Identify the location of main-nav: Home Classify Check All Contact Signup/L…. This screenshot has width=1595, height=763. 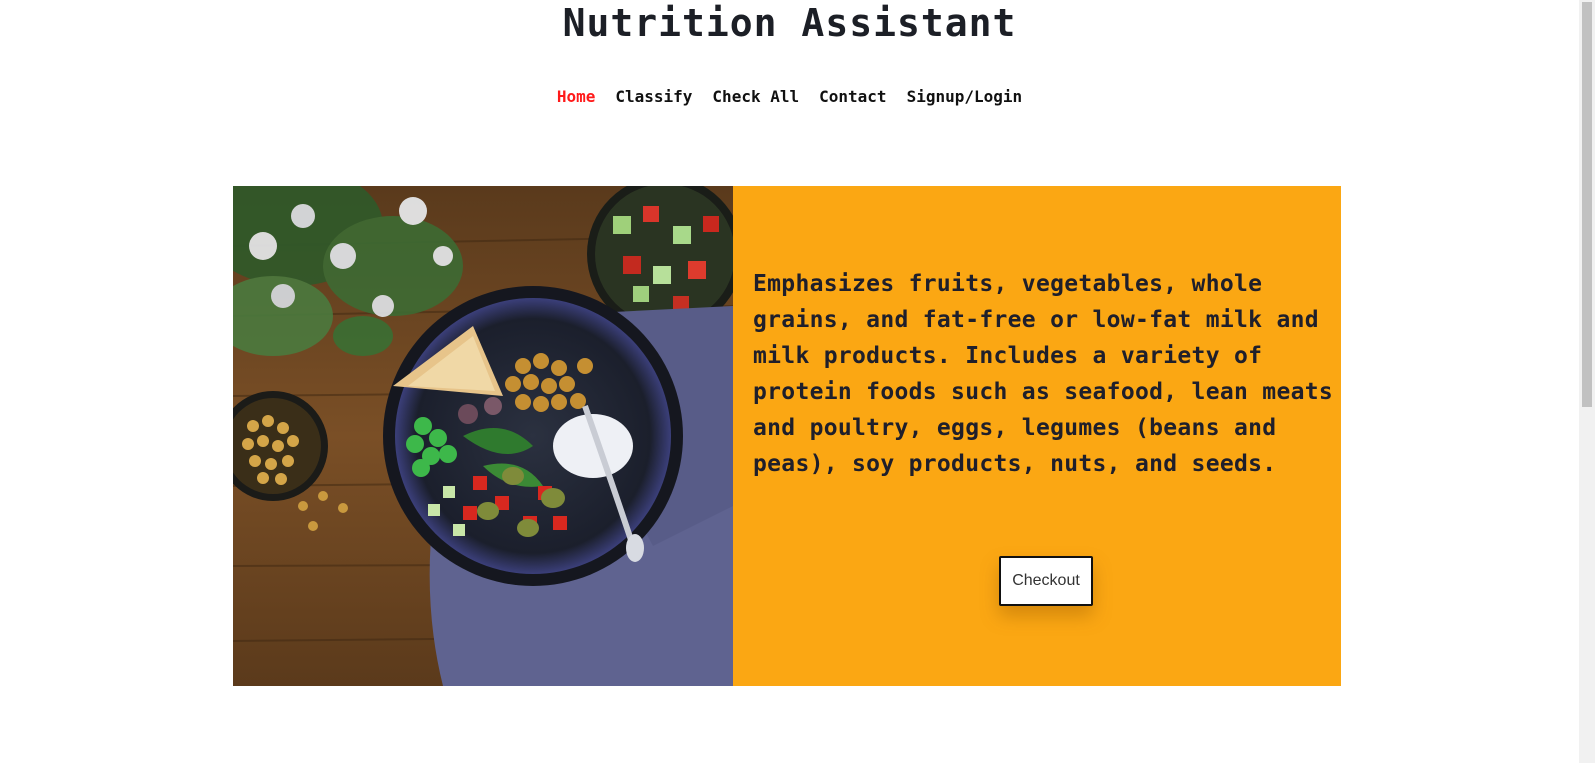
(789, 97).